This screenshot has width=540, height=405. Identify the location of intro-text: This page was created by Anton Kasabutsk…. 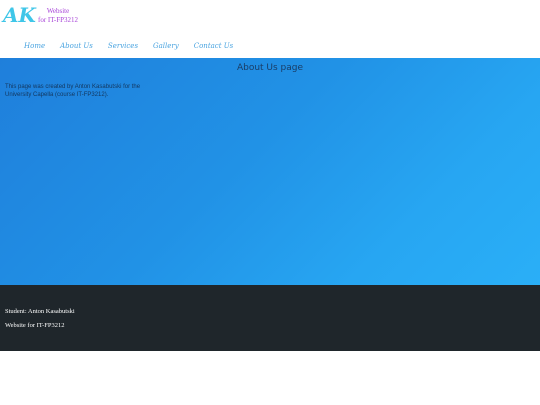
(73, 91).